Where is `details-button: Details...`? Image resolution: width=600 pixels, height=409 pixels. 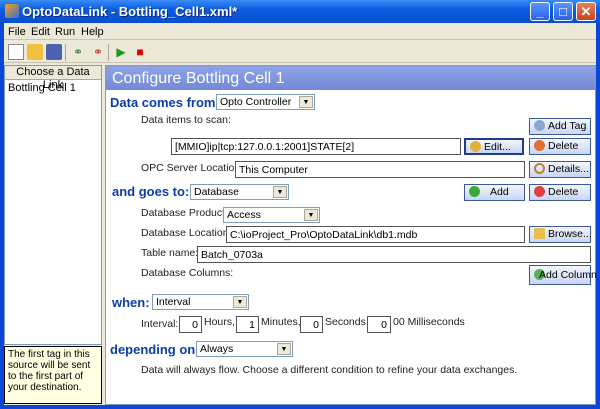 details-button: Details... is located at coordinates (560, 169).